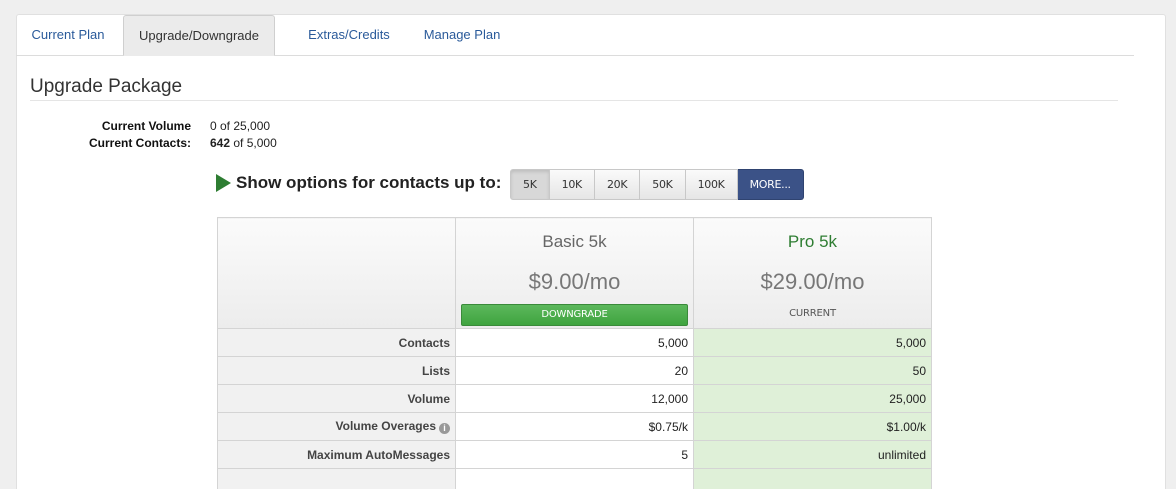 Image resolution: width=1176 pixels, height=489 pixels. I want to click on pro-lists-value: 50, so click(812, 370).